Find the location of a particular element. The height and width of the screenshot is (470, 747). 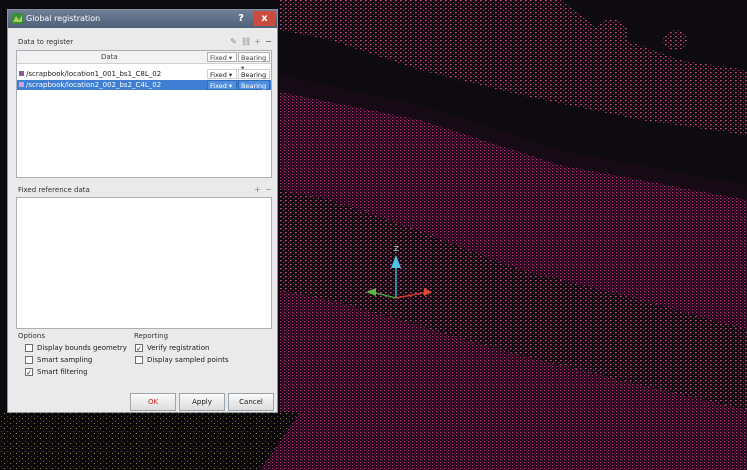

reporting-label: Reporting is located at coordinates (151, 336).